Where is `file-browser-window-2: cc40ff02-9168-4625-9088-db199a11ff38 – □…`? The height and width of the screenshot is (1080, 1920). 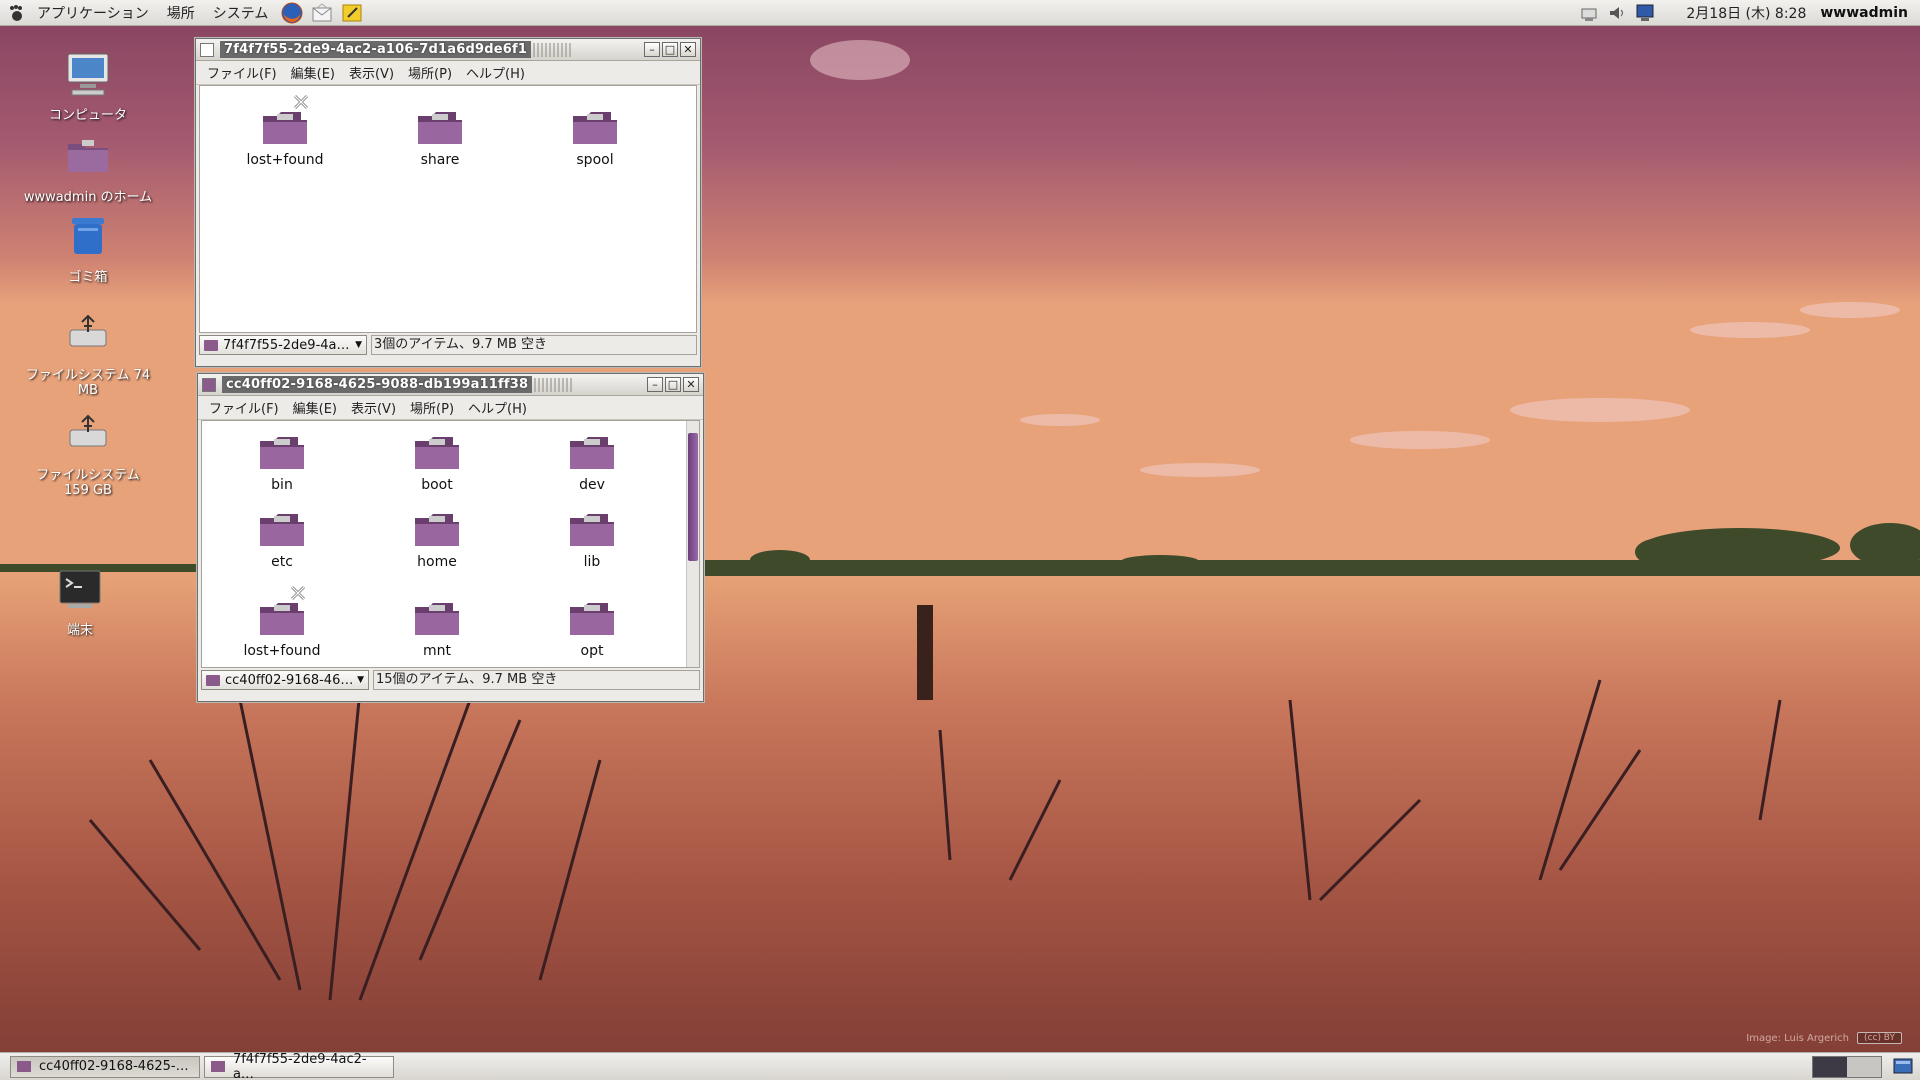
file-browser-window-2: cc40ff02-9168-4625-9088-db199a11ff38 – □… is located at coordinates (450, 537).